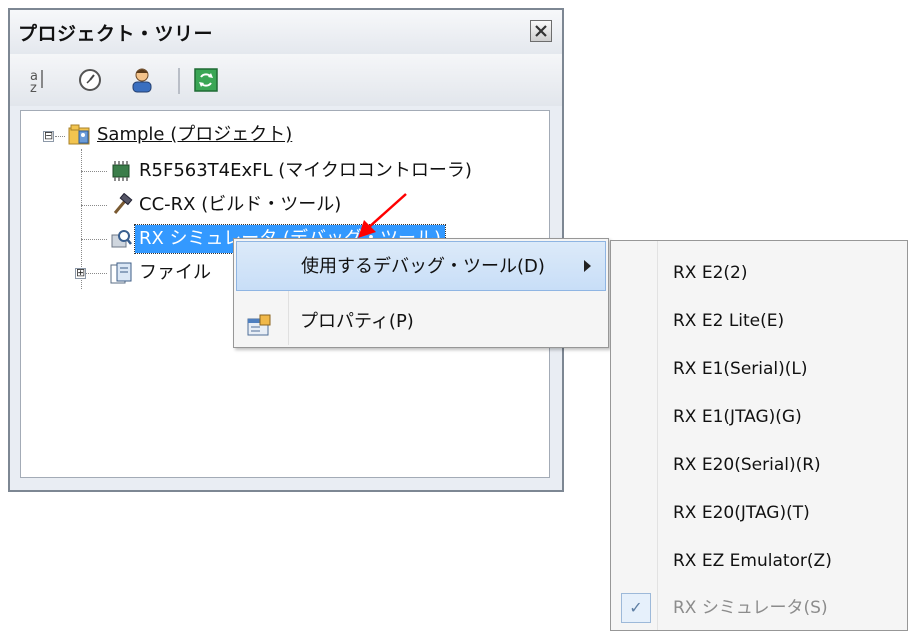  I want to click on properties-icon, so click(259, 322).